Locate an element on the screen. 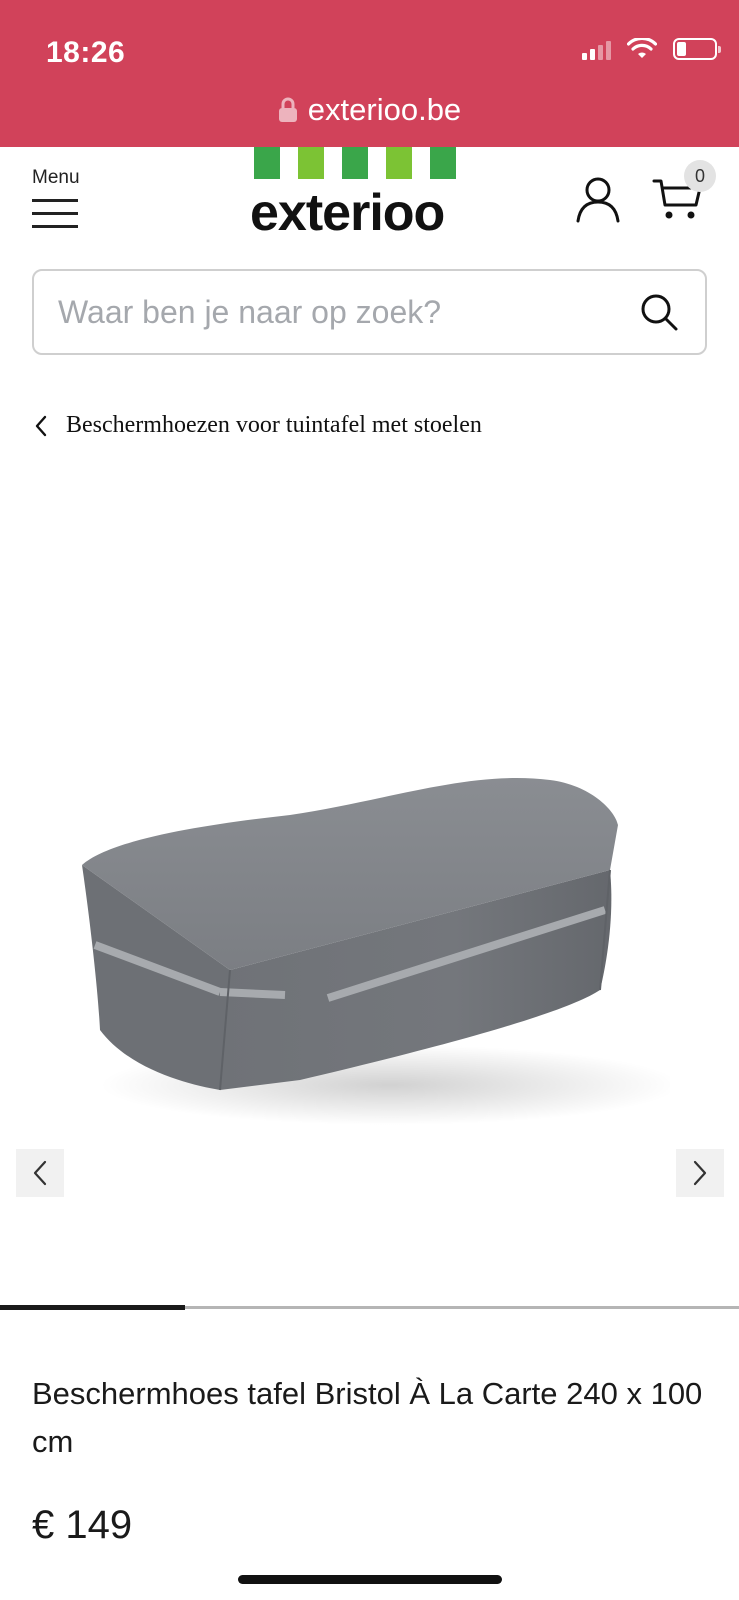 Image resolution: width=739 pixels, height=1600 pixels. user-icon is located at coordinates (598, 199).